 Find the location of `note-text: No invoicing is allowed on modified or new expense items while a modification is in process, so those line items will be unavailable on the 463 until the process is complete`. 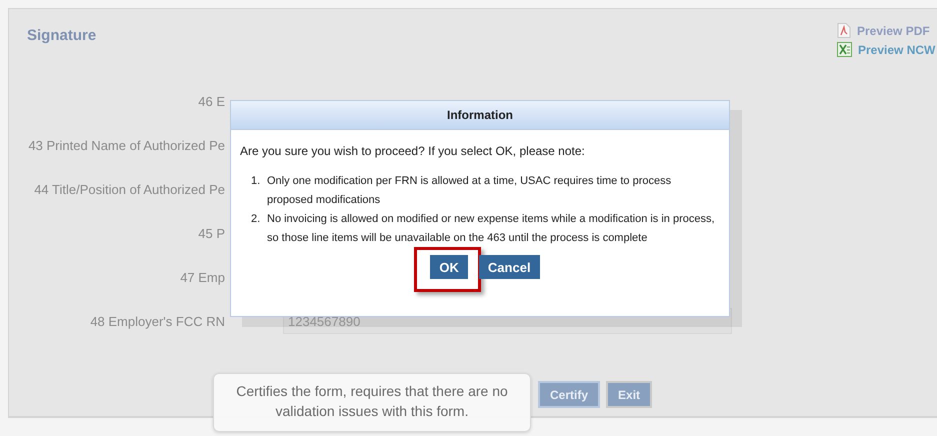

note-text: No invoicing is allowed on modified or new expense items while a modification is in process, so those line items will be unavailable on the 463 until the process is complete is located at coordinates (491, 229).